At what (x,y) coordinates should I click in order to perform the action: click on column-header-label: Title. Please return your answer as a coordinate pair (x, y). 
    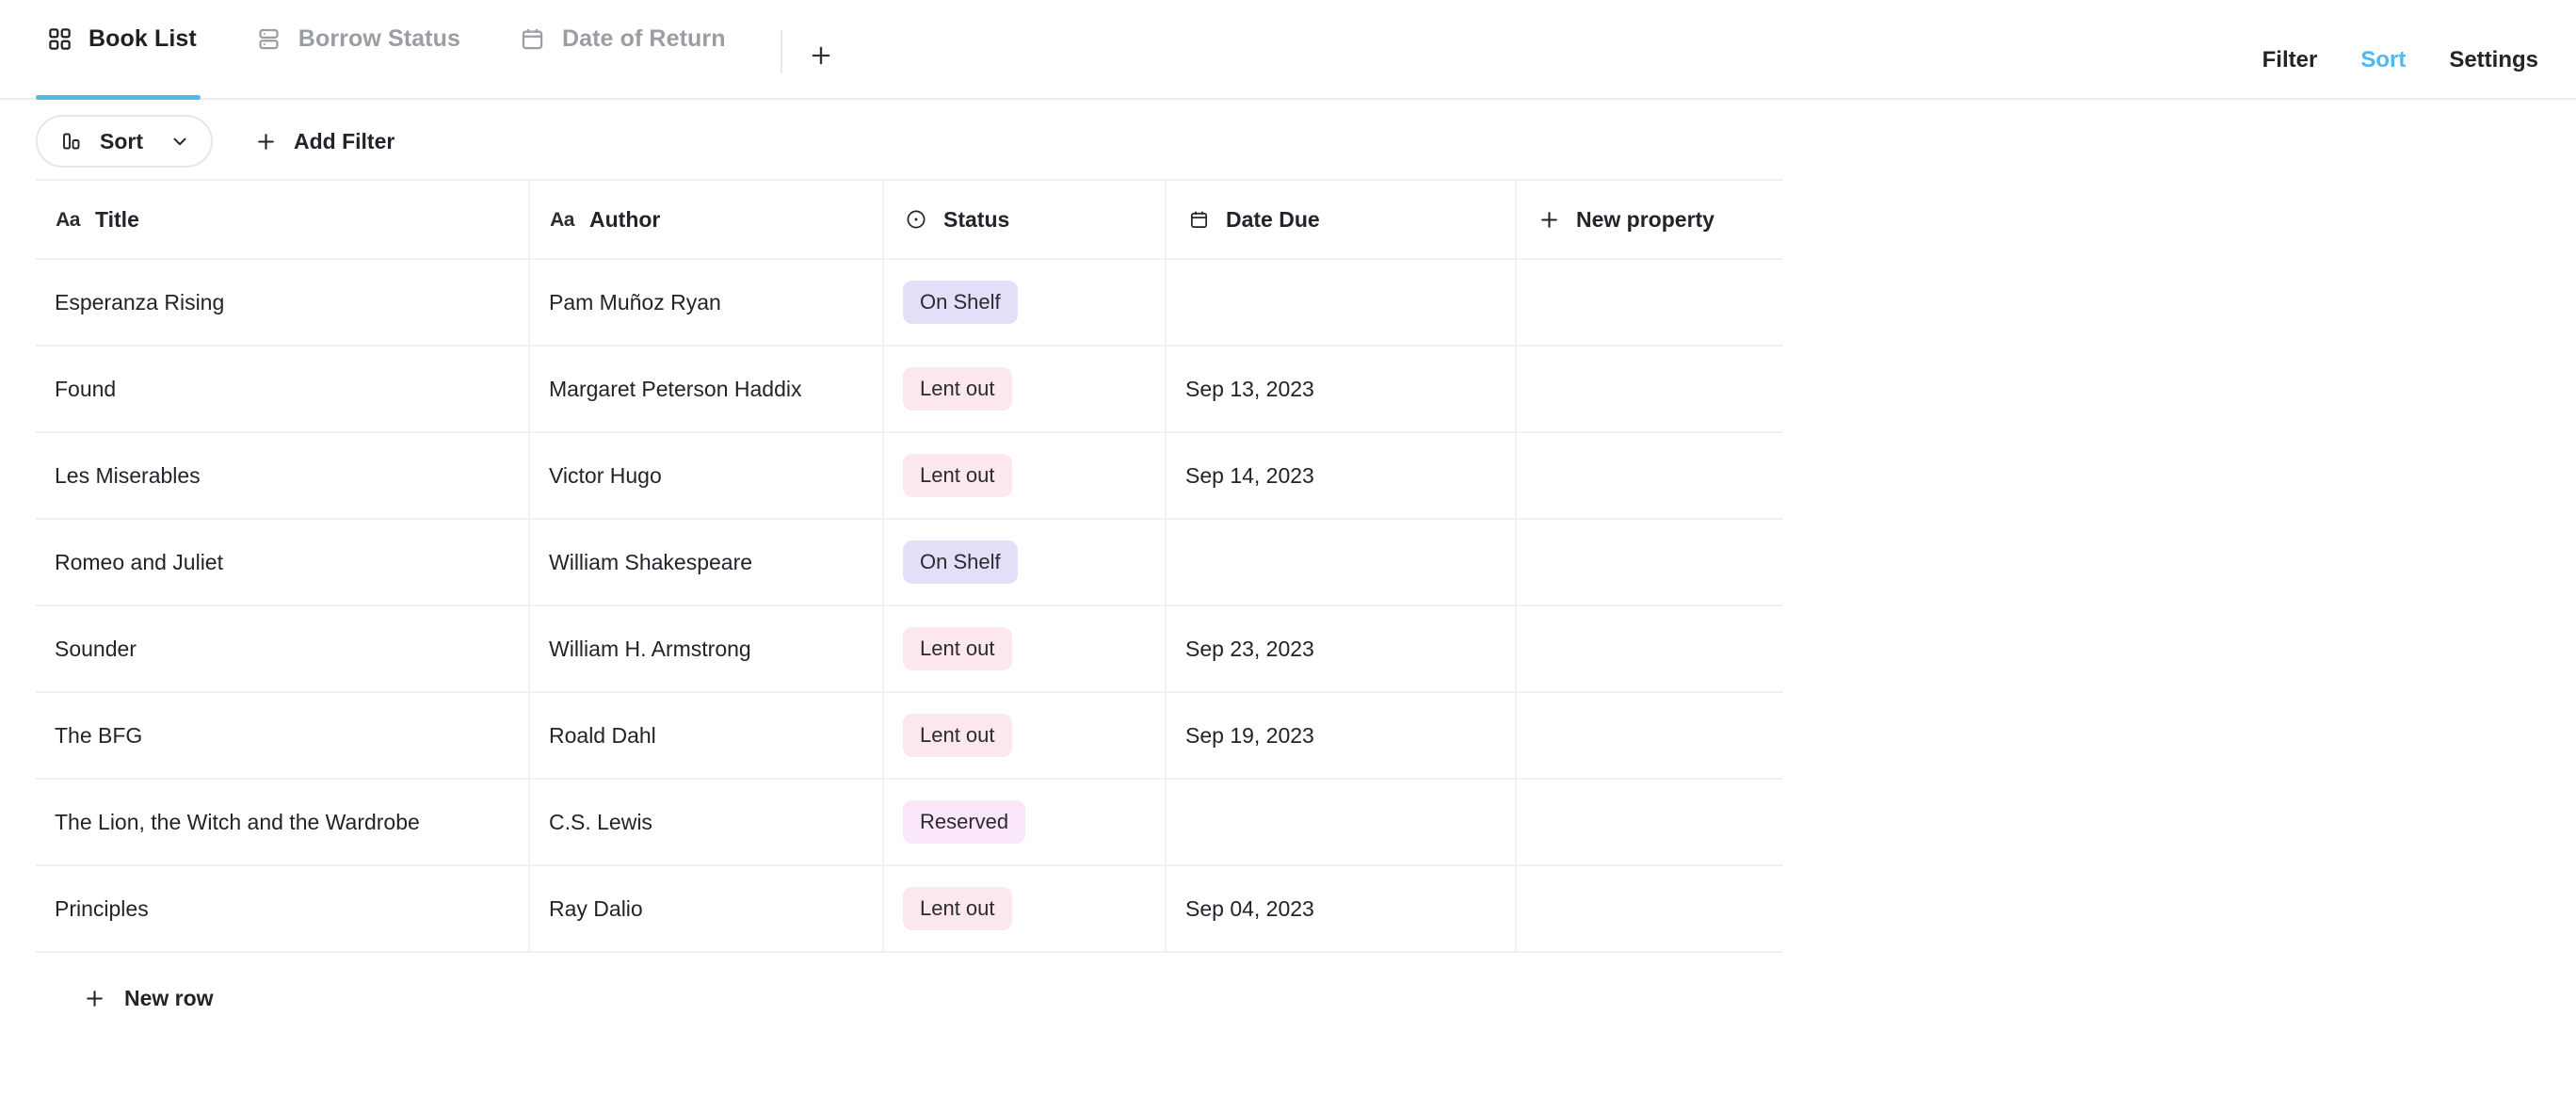
    Looking at the image, I should click on (117, 219).